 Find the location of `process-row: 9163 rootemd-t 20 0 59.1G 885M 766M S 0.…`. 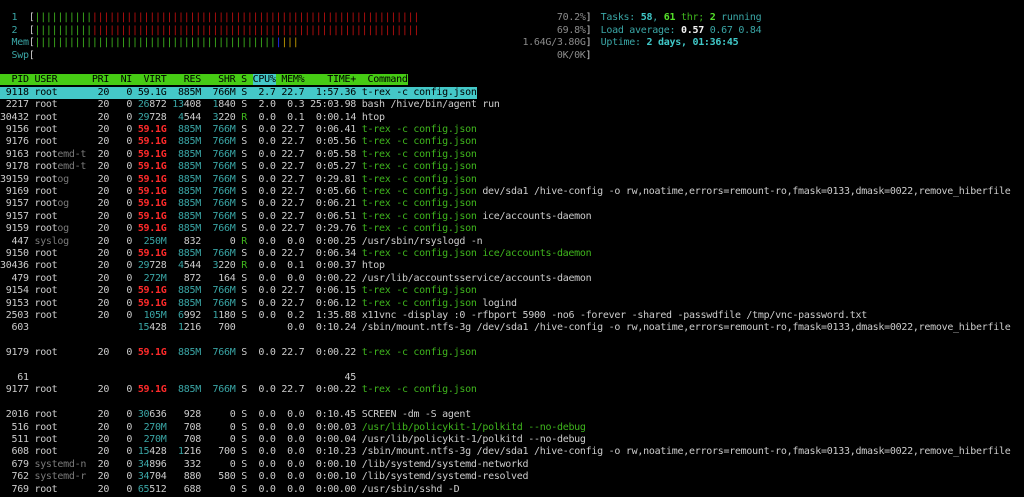

process-row: 9163 rootemd-t 20 0 59.1G 885M 766M S 0.… is located at coordinates (238, 155).